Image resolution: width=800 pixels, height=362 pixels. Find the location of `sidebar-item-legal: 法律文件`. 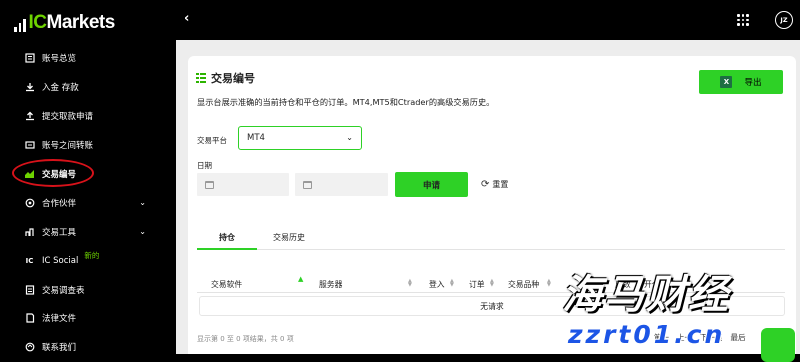

sidebar-item-legal: 法律文件 is located at coordinates (88, 318).